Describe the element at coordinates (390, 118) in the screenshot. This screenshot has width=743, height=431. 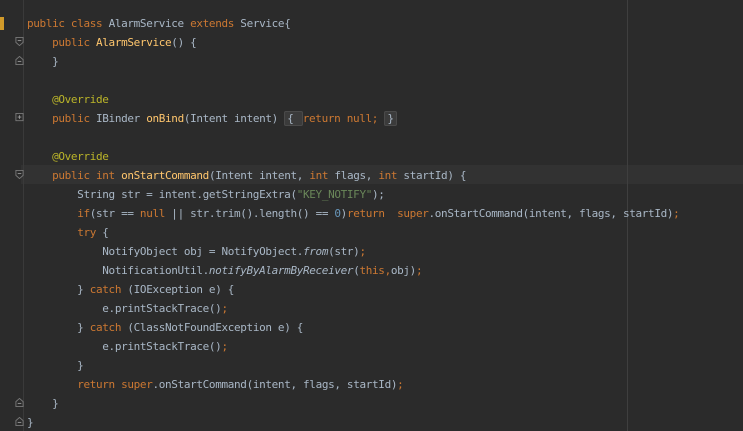
I see `folded-region-brace: }` at that location.